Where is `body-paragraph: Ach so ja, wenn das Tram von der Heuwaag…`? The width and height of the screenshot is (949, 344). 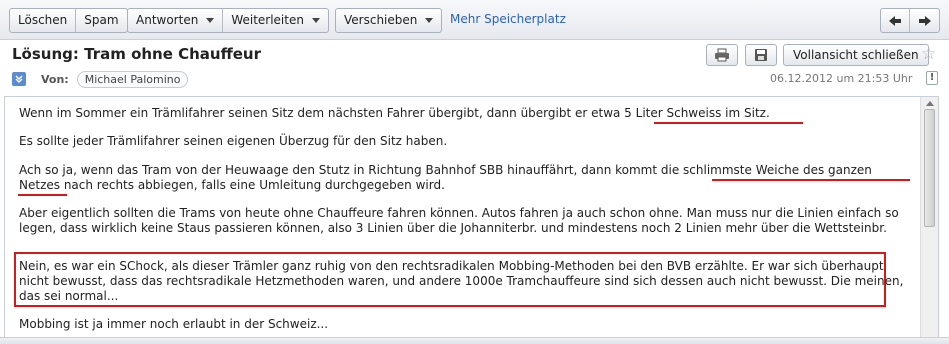
body-paragraph: Ach so ja, wenn das Tram von der Heuwaag… is located at coordinates (445, 177).